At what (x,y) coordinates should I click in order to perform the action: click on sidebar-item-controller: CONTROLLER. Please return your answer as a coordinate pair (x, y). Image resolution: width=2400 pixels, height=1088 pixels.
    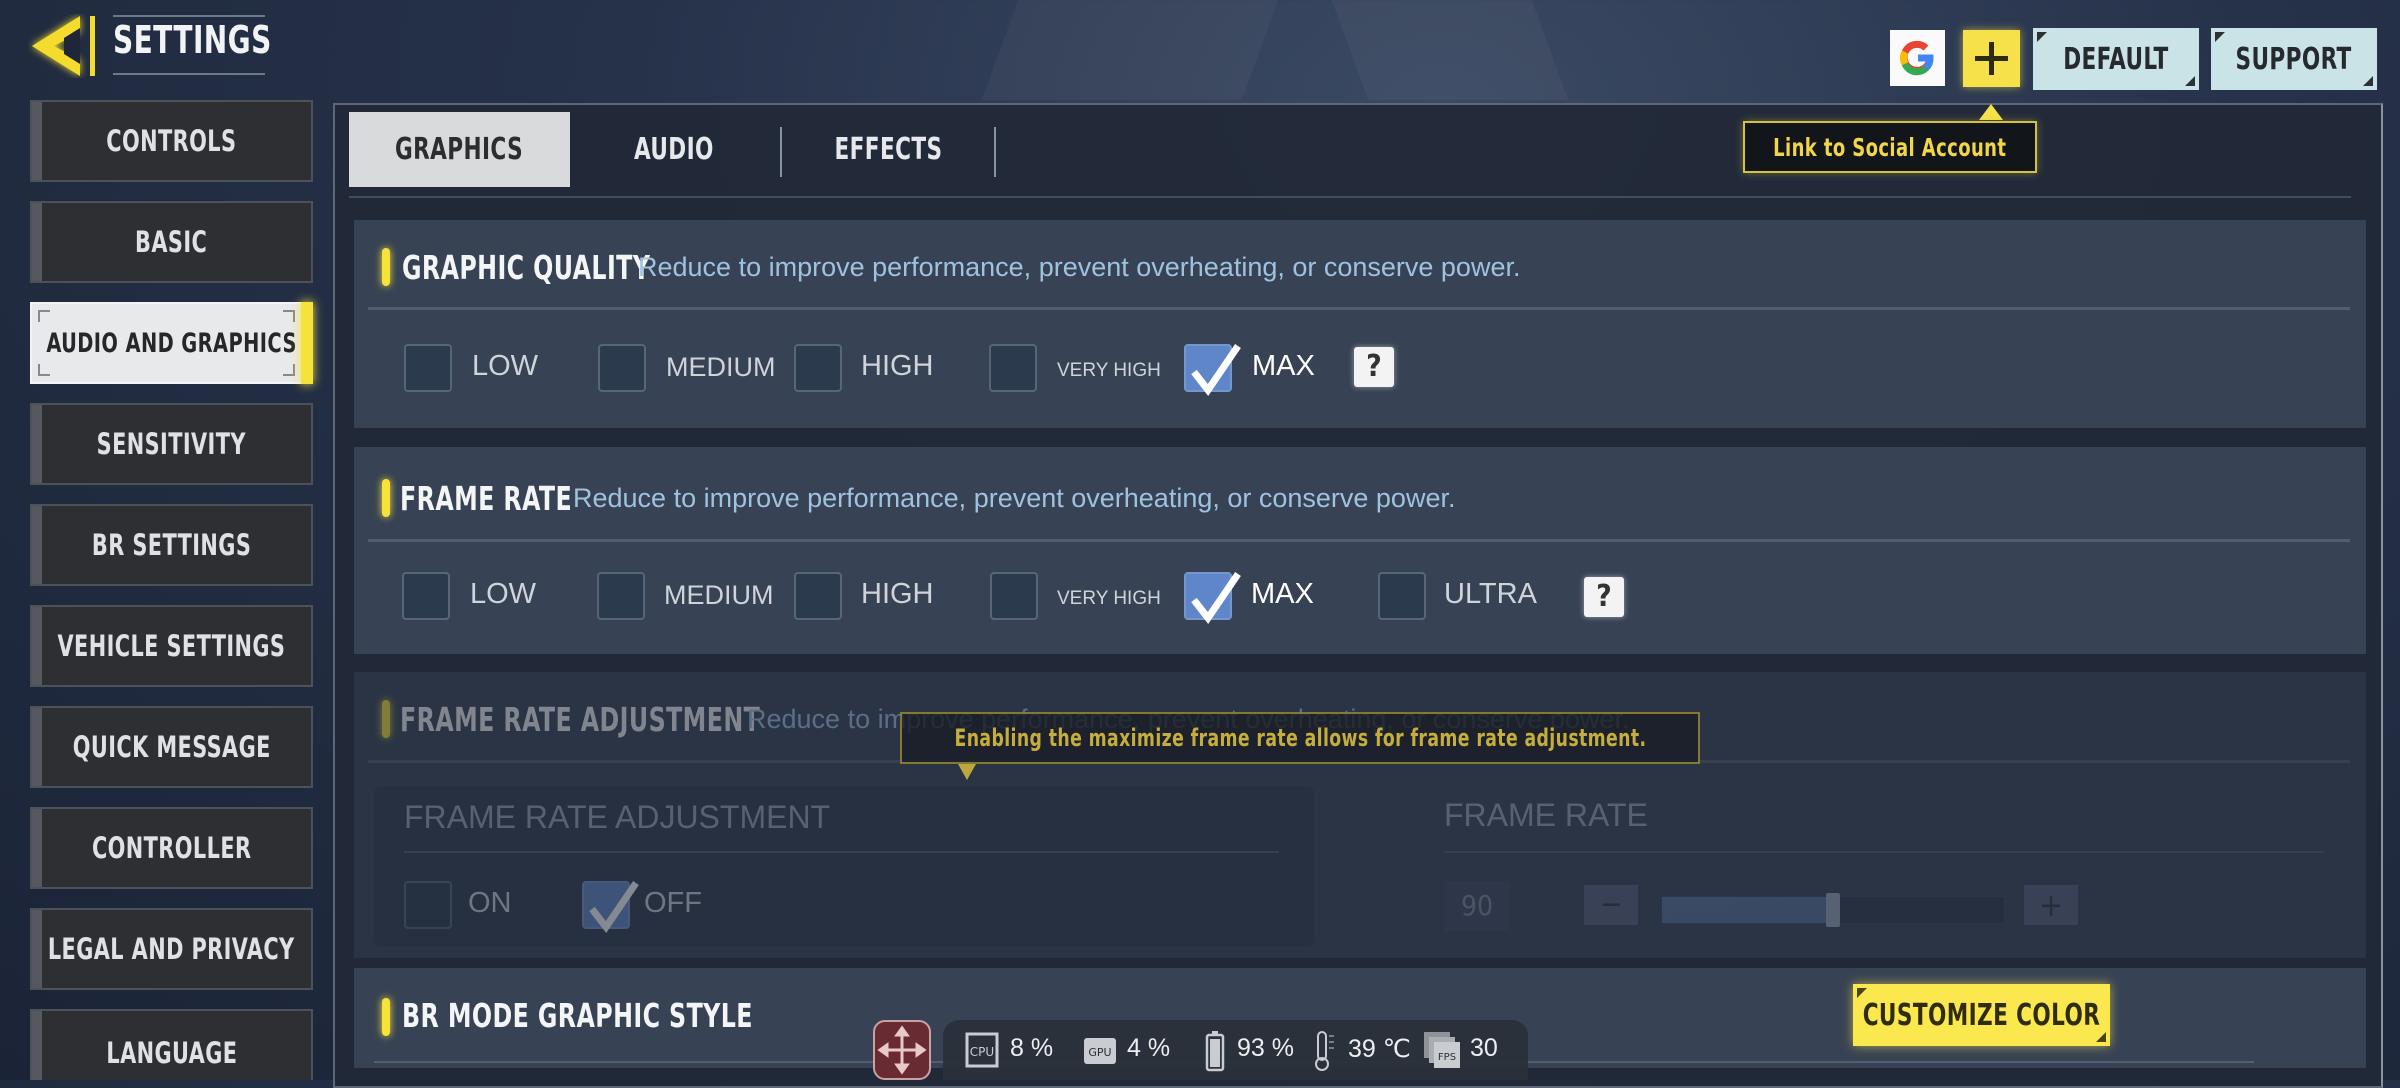
    Looking at the image, I should click on (171, 848).